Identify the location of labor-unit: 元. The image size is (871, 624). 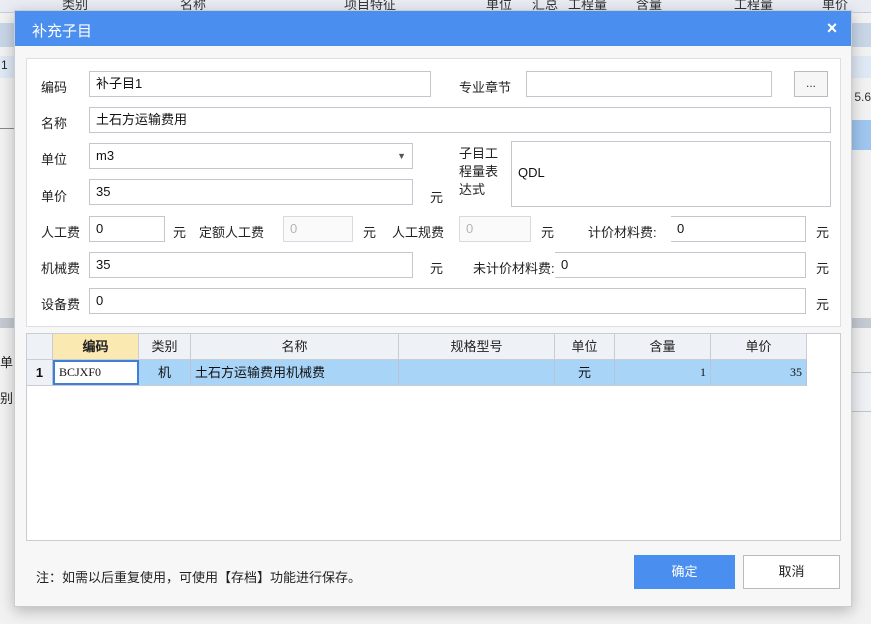
(180, 232).